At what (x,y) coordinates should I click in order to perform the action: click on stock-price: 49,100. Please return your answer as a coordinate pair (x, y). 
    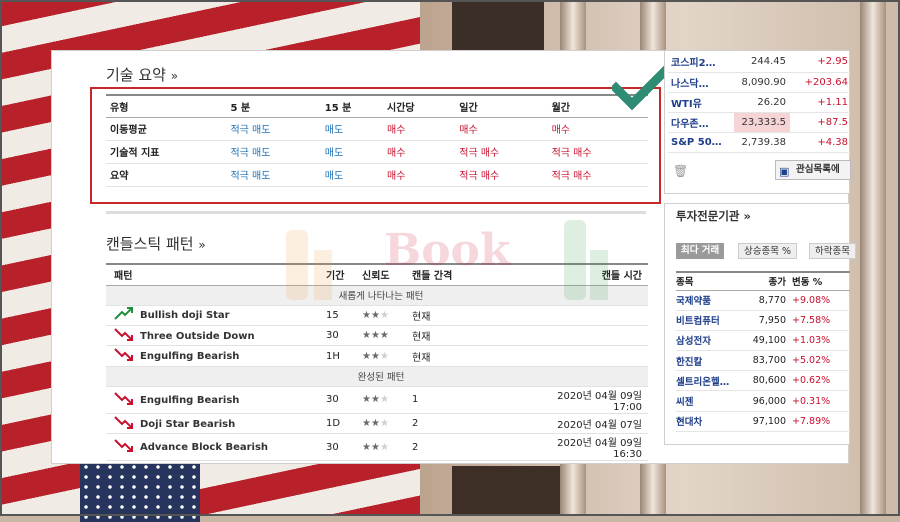
    Looking at the image, I should click on (771, 341).